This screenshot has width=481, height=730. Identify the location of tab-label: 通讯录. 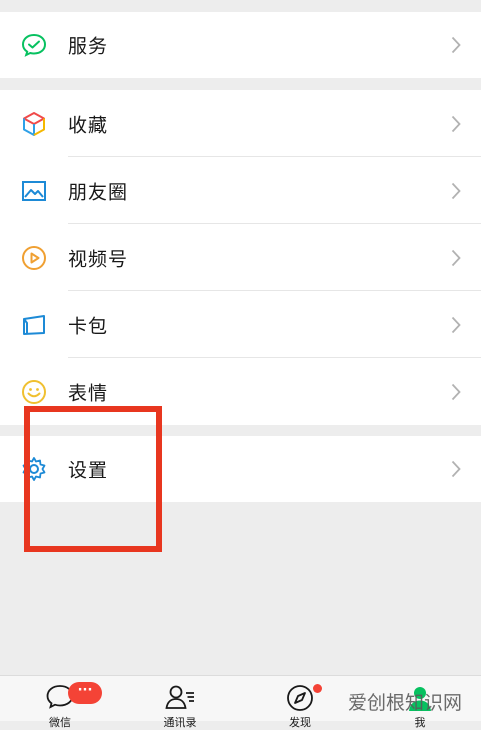
(180, 722).